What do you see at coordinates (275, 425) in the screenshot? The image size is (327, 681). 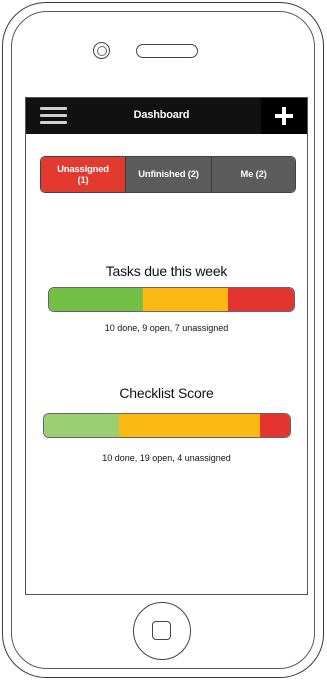 I see `checklist-unassigned-segment` at bounding box center [275, 425].